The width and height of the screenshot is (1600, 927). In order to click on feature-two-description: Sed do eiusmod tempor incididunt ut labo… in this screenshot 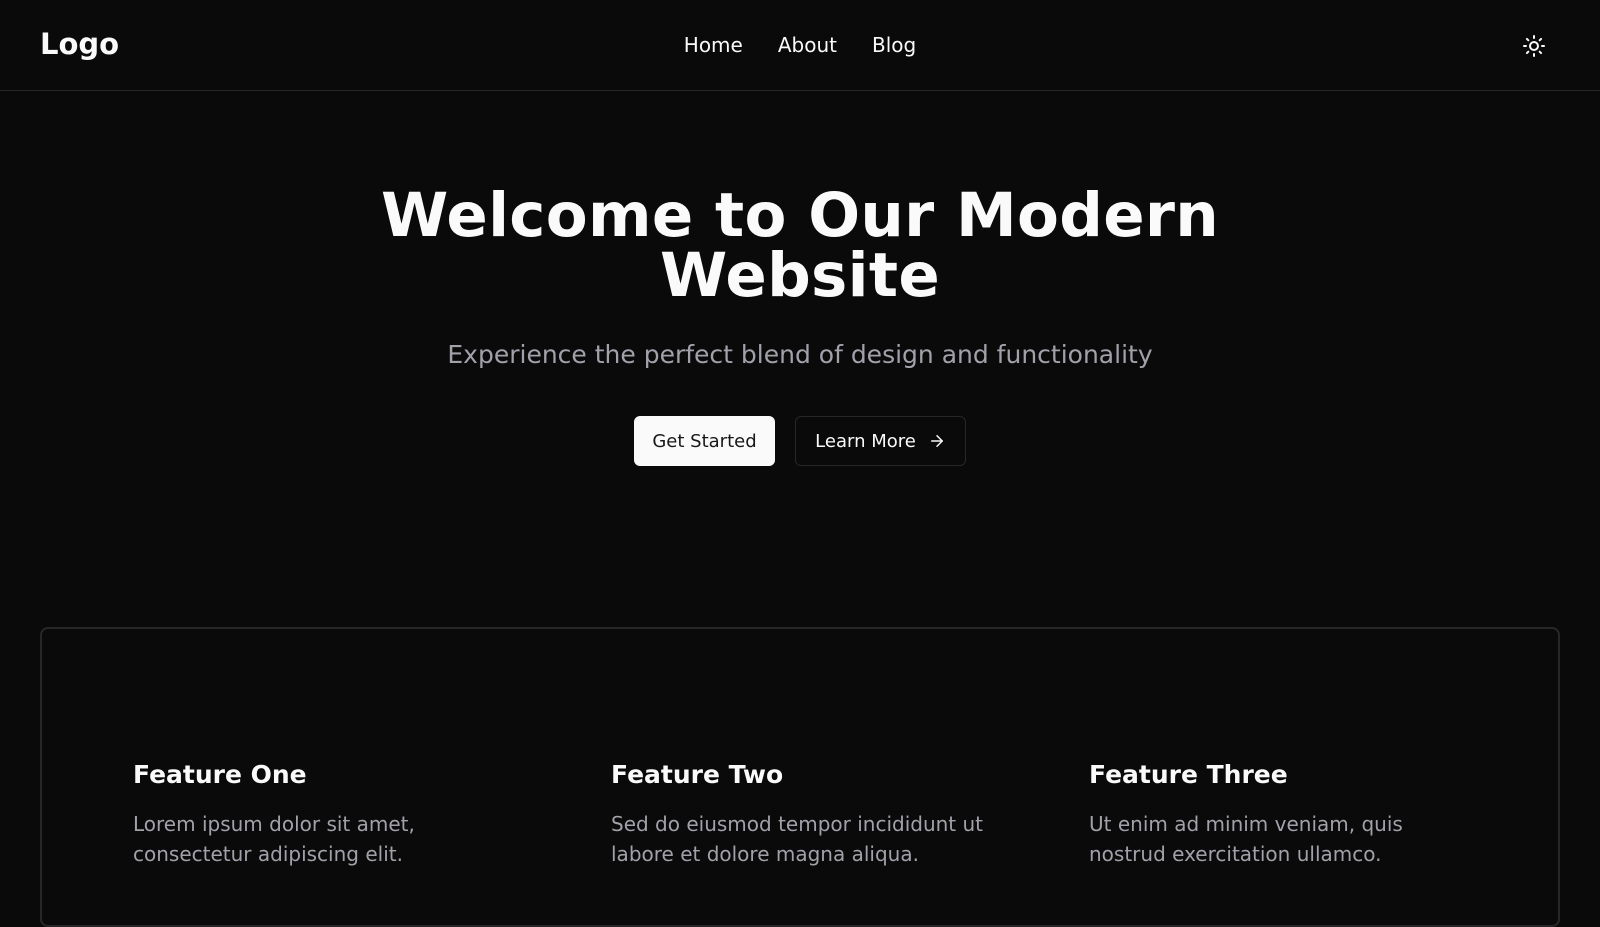, I will do `click(811, 839)`.